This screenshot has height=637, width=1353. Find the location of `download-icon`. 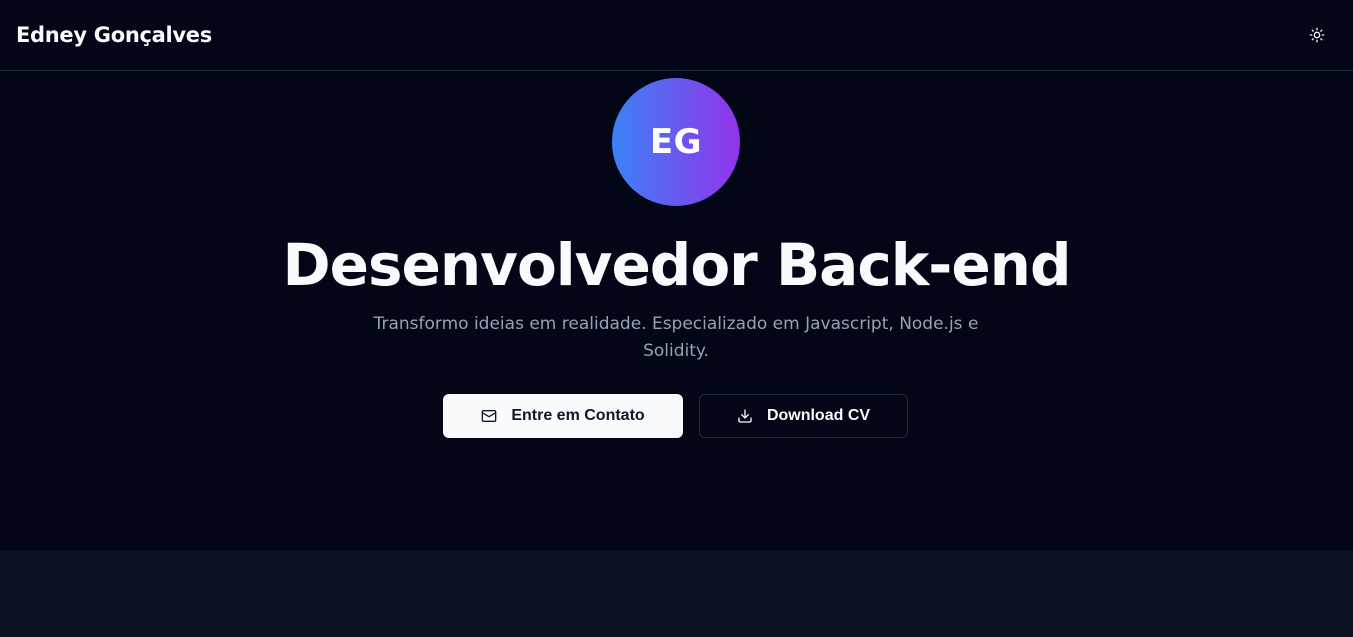

download-icon is located at coordinates (745, 416).